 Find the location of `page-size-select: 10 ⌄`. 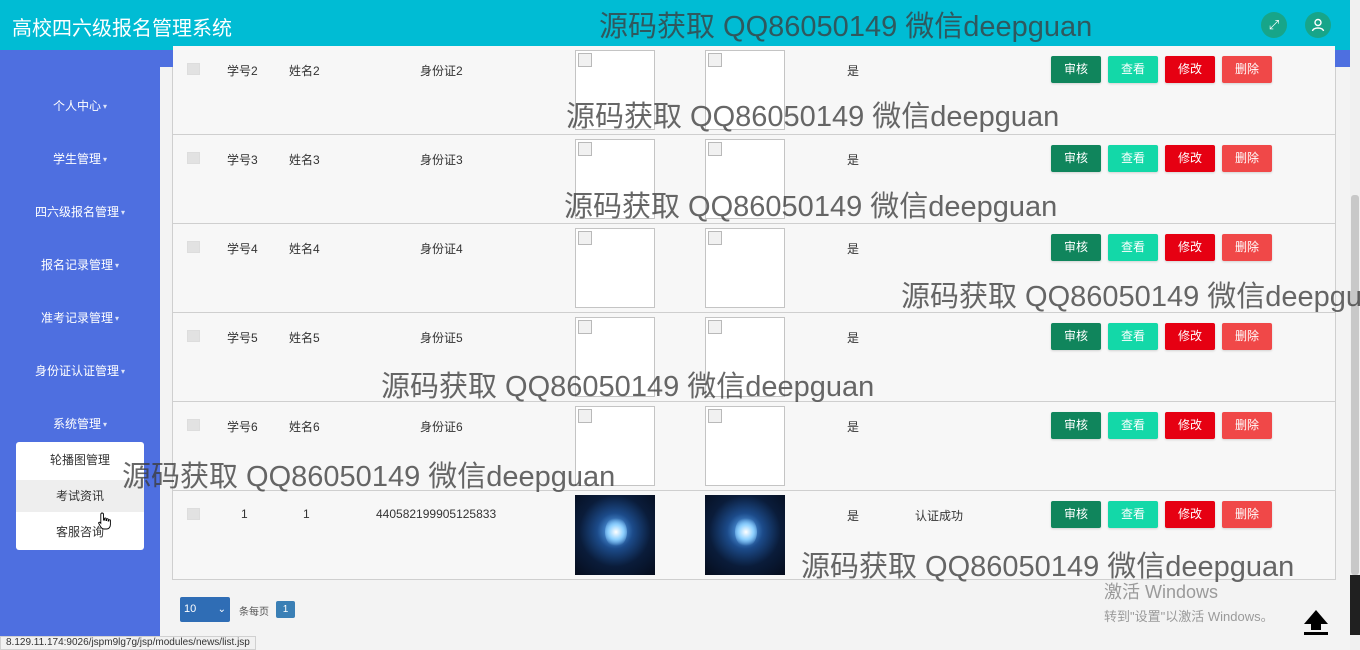

page-size-select: 10 ⌄ is located at coordinates (205, 609).